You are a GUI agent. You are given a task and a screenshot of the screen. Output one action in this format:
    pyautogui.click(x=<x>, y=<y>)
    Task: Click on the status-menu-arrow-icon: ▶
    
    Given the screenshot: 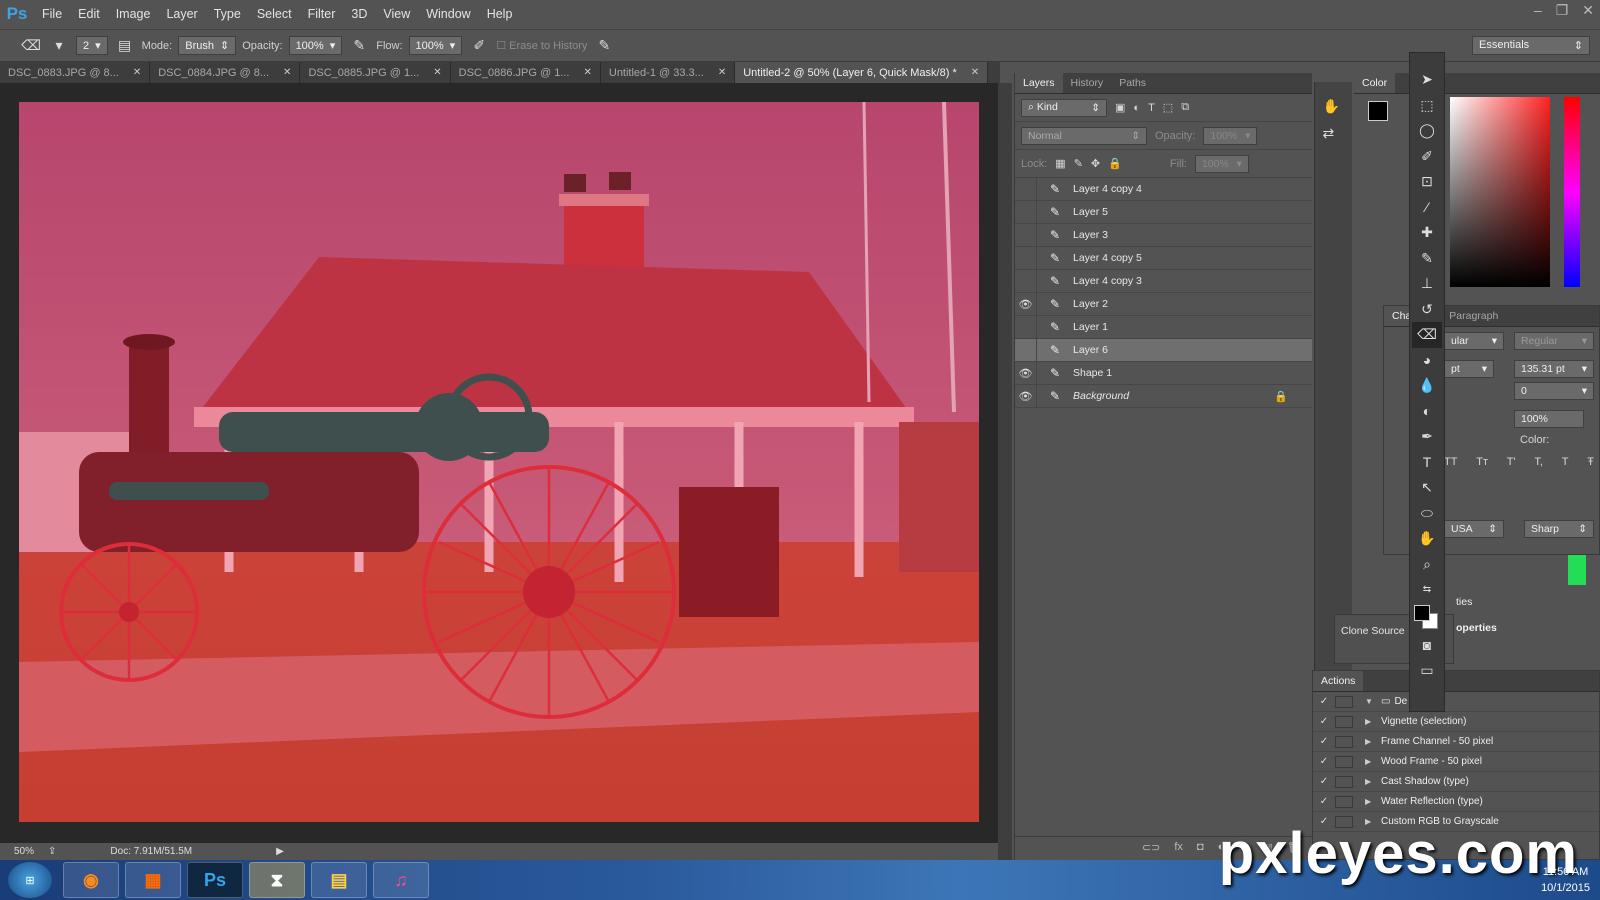 What is the action you would take?
    pyautogui.click(x=280, y=851)
    